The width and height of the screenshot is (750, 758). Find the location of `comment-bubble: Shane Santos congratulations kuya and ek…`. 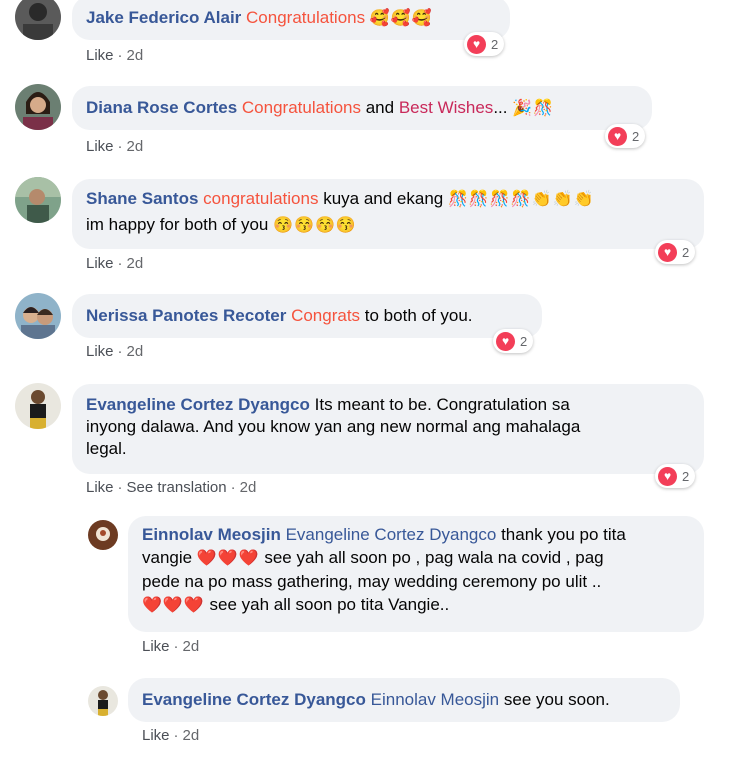

comment-bubble: Shane Santos congratulations kuya and ek… is located at coordinates (388, 214).